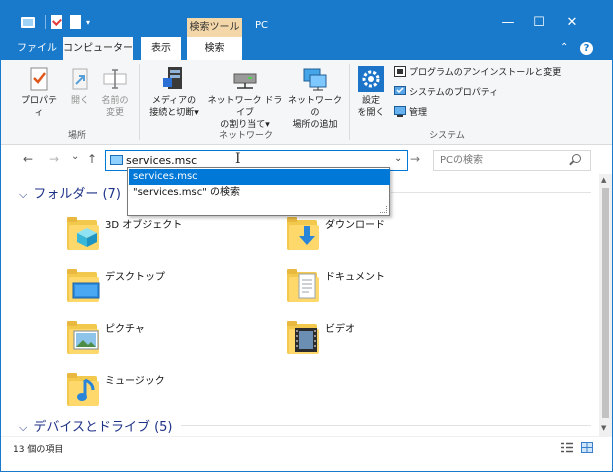 The height and width of the screenshot is (472, 613). Describe the element at coordinates (447, 136) in the screenshot. I see `system-group-label: システム` at that location.